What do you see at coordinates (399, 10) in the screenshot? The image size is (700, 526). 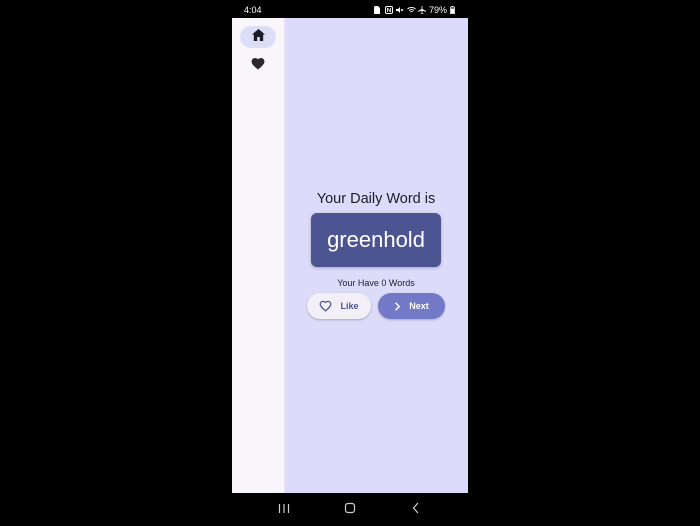 I see `mute-icon` at bounding box center [399, 10].